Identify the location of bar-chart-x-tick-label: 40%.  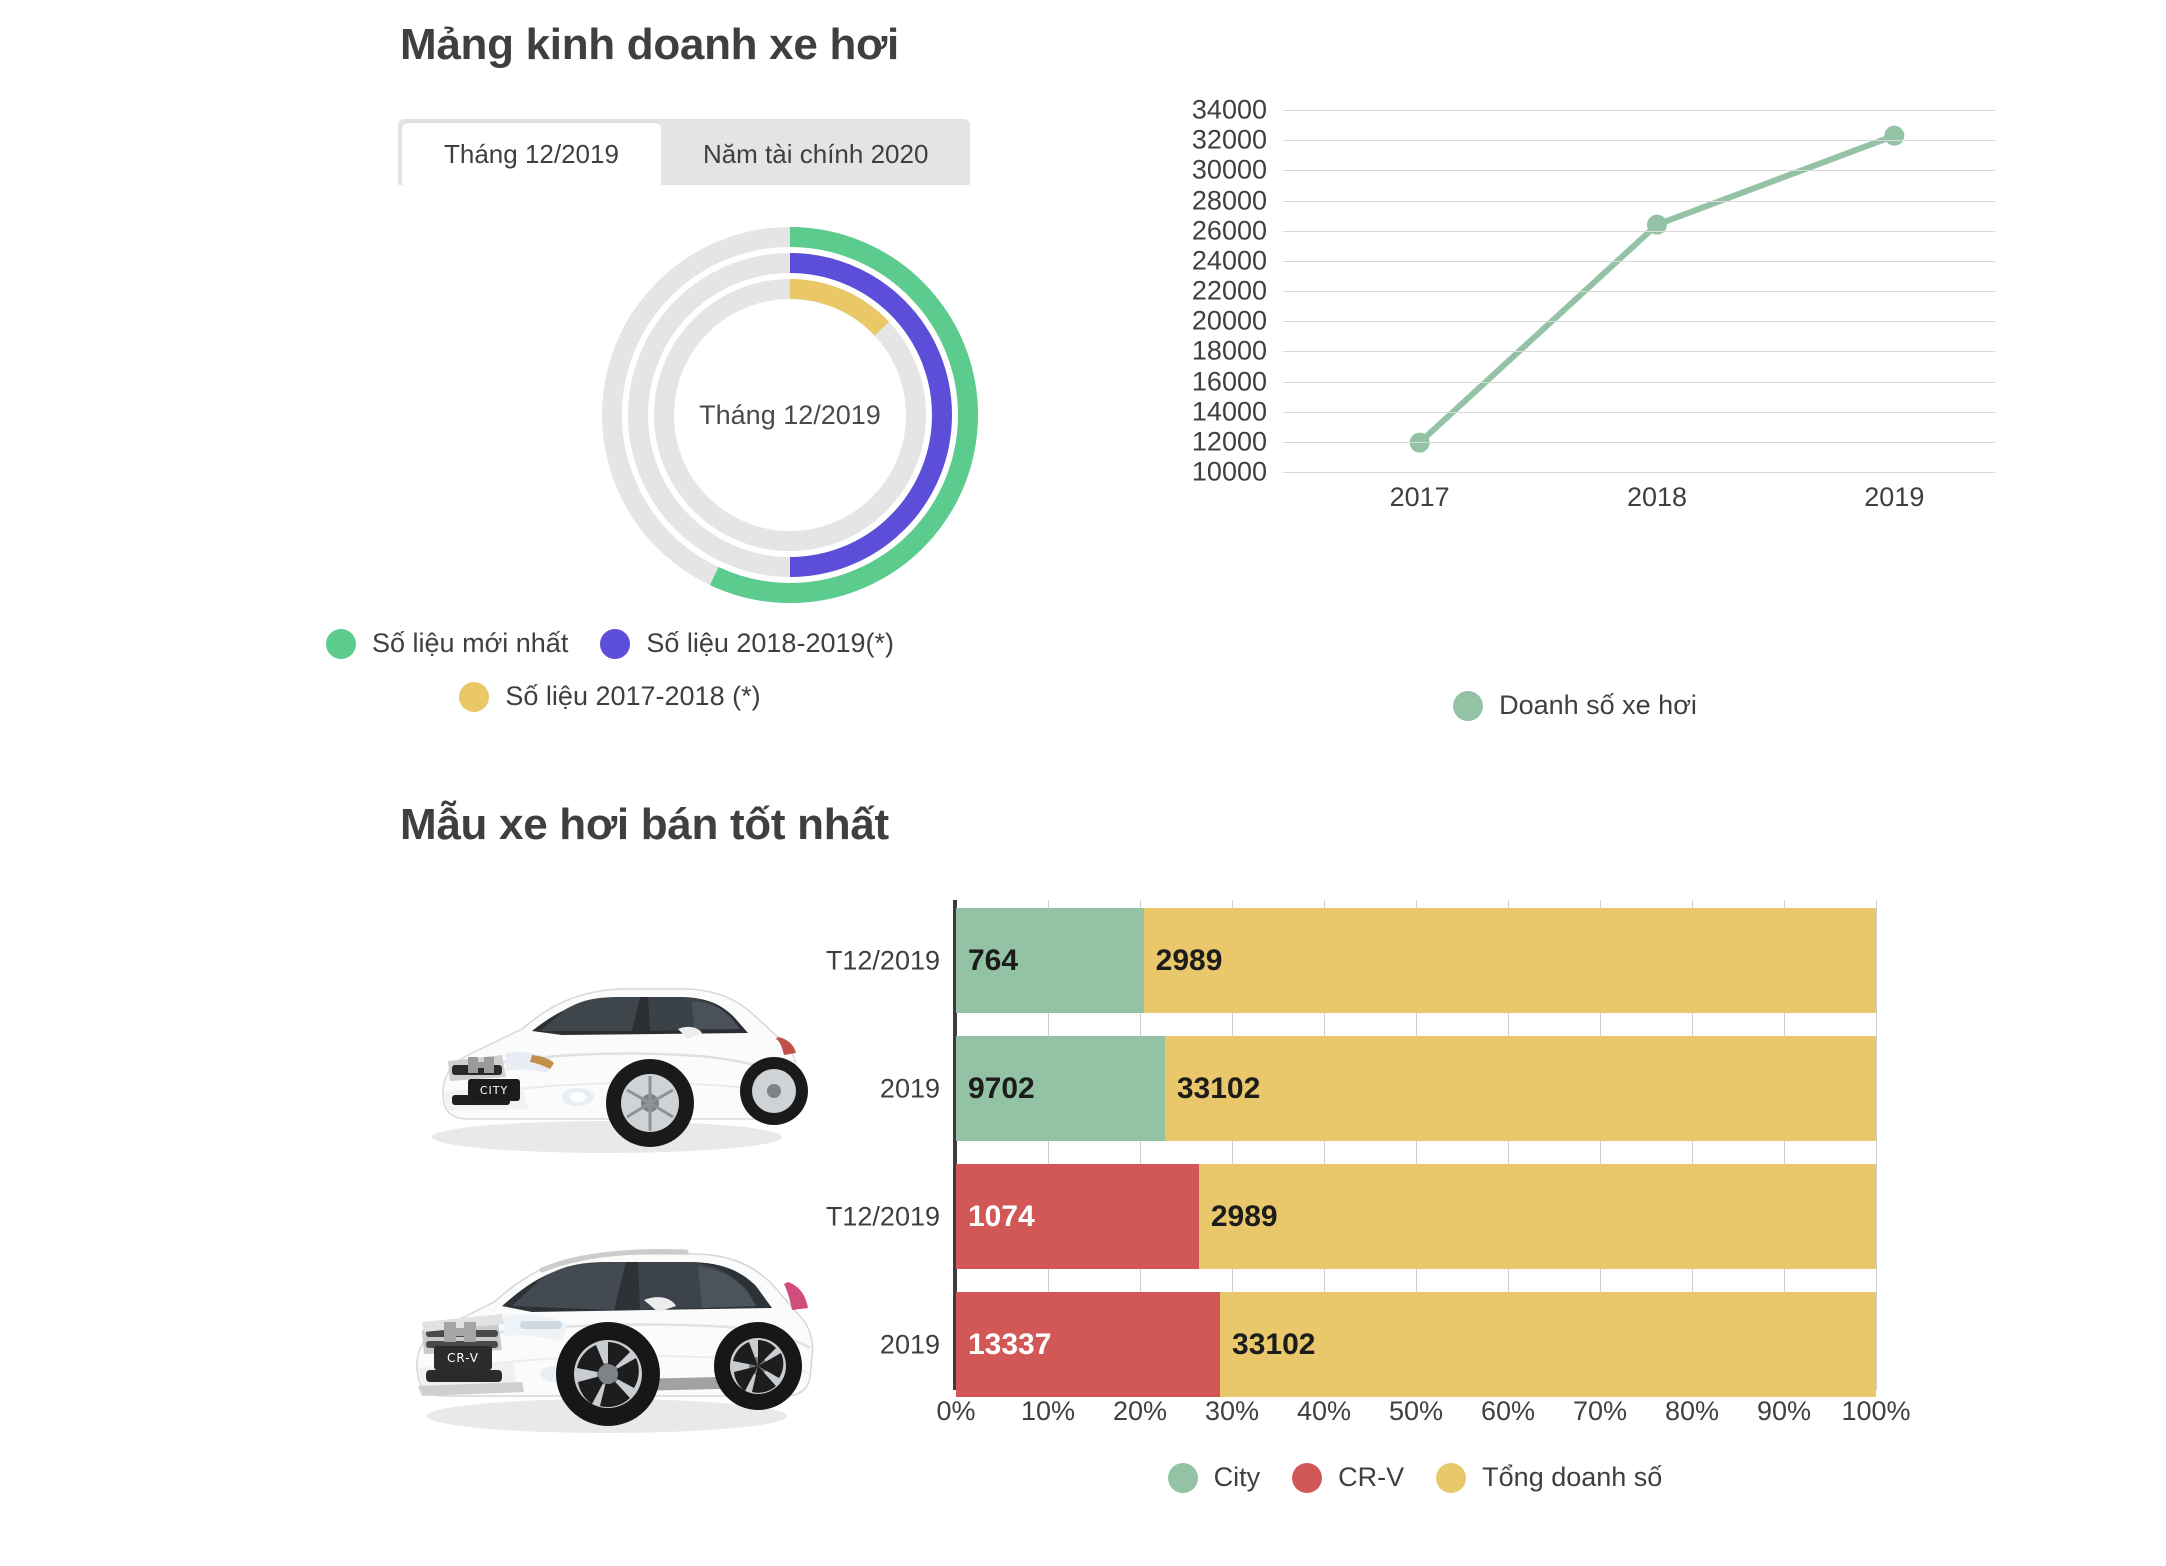
(1324, 1411).